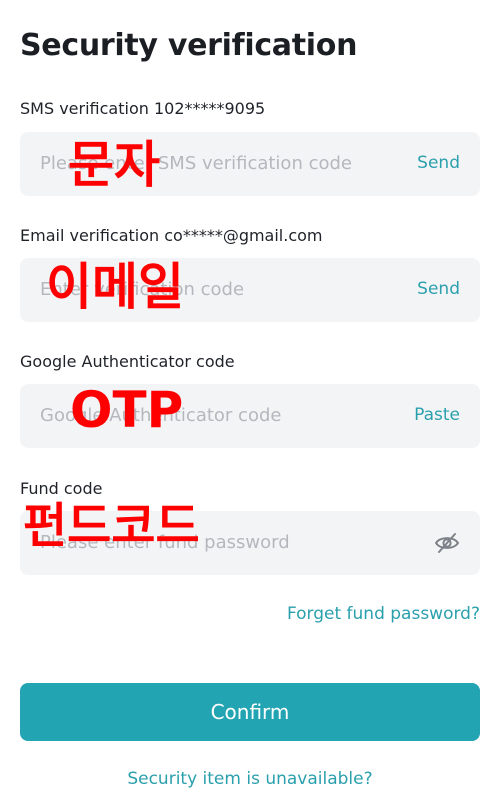 The height and width of the screenshot is (796, 500). I want to click on confirm-button: Confirm, so click(250, 712).